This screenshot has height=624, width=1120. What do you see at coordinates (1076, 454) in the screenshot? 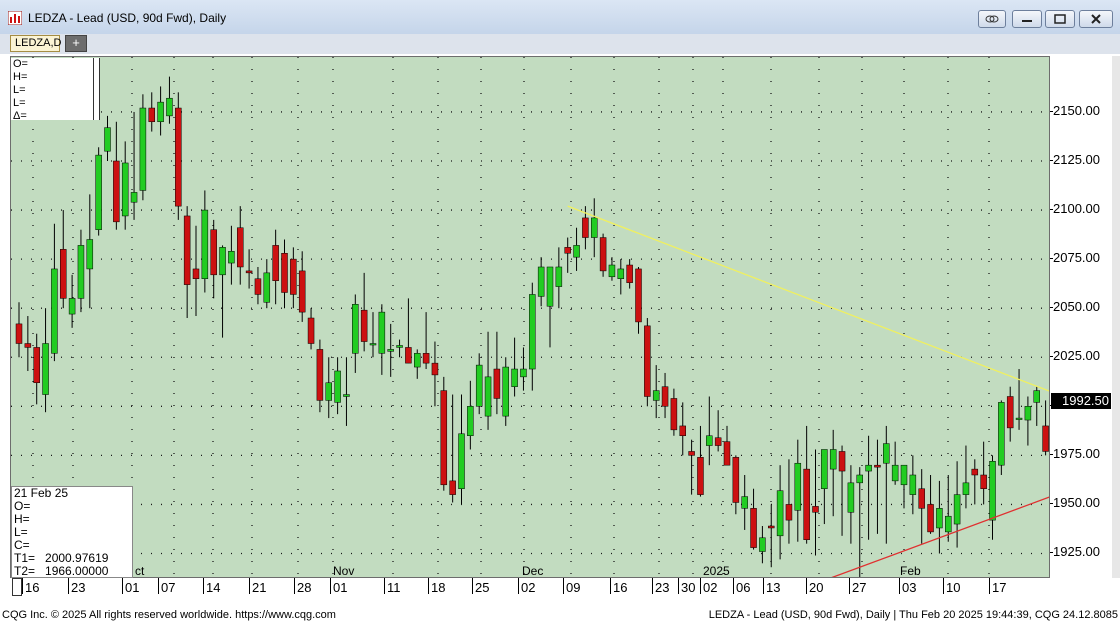
I see `price-tick-label: 1975.00` at bounding box center [1076, 454].